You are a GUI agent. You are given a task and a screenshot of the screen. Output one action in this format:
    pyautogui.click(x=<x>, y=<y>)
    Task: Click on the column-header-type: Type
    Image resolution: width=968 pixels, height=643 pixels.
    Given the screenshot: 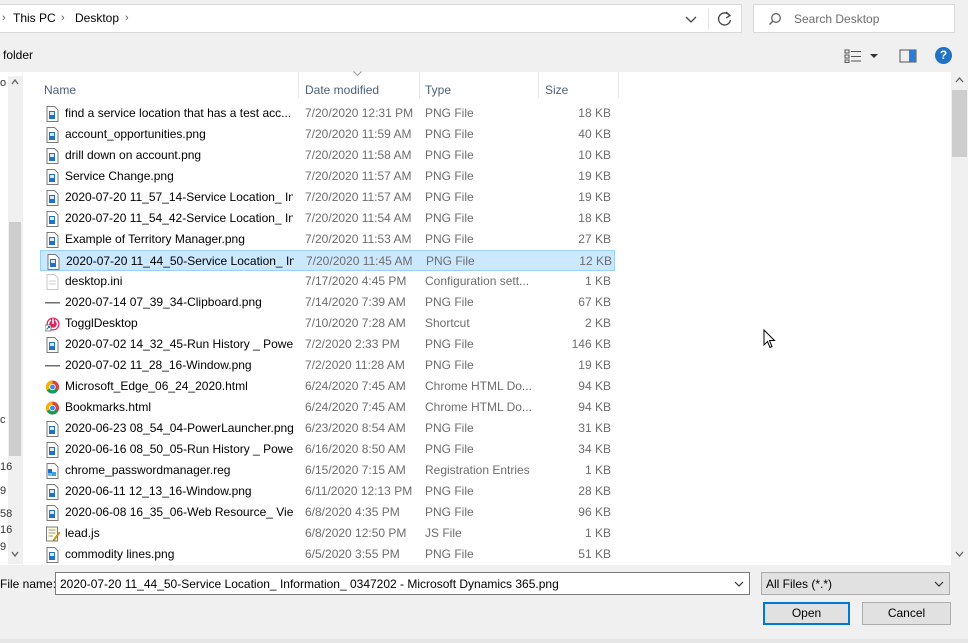 What is the action you would take?
    pyautogui.click(x=479, y=90)
    